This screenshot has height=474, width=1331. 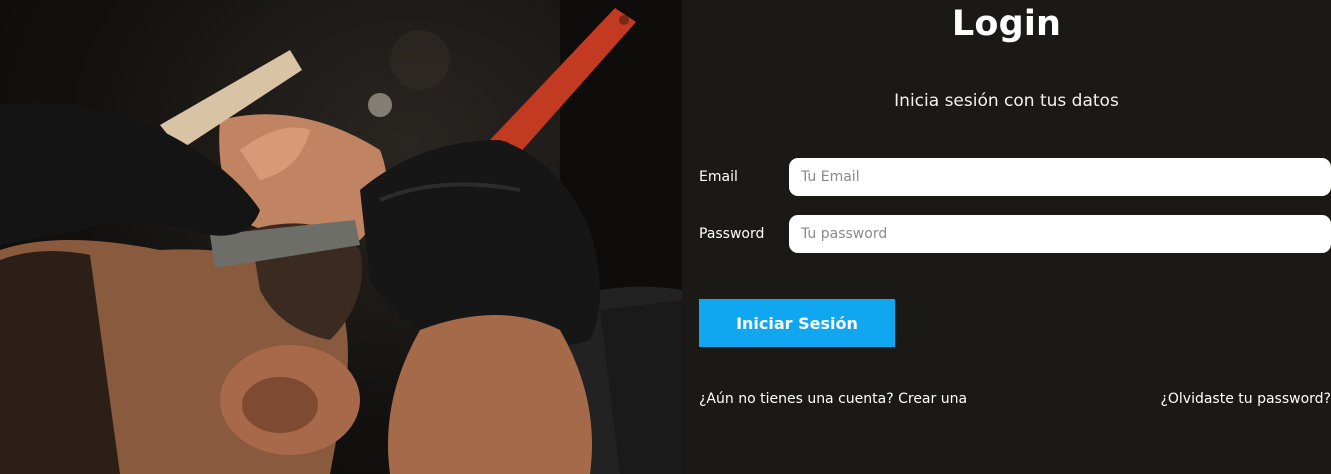 I want to click on password-label: Password, so click(x=732, y=234).